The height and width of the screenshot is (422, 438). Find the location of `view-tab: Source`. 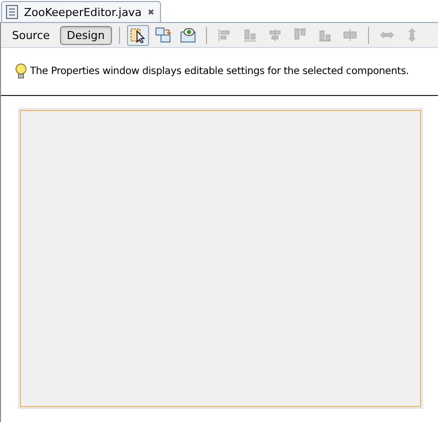

view-tab: Source is located at coordinates (31, 35).